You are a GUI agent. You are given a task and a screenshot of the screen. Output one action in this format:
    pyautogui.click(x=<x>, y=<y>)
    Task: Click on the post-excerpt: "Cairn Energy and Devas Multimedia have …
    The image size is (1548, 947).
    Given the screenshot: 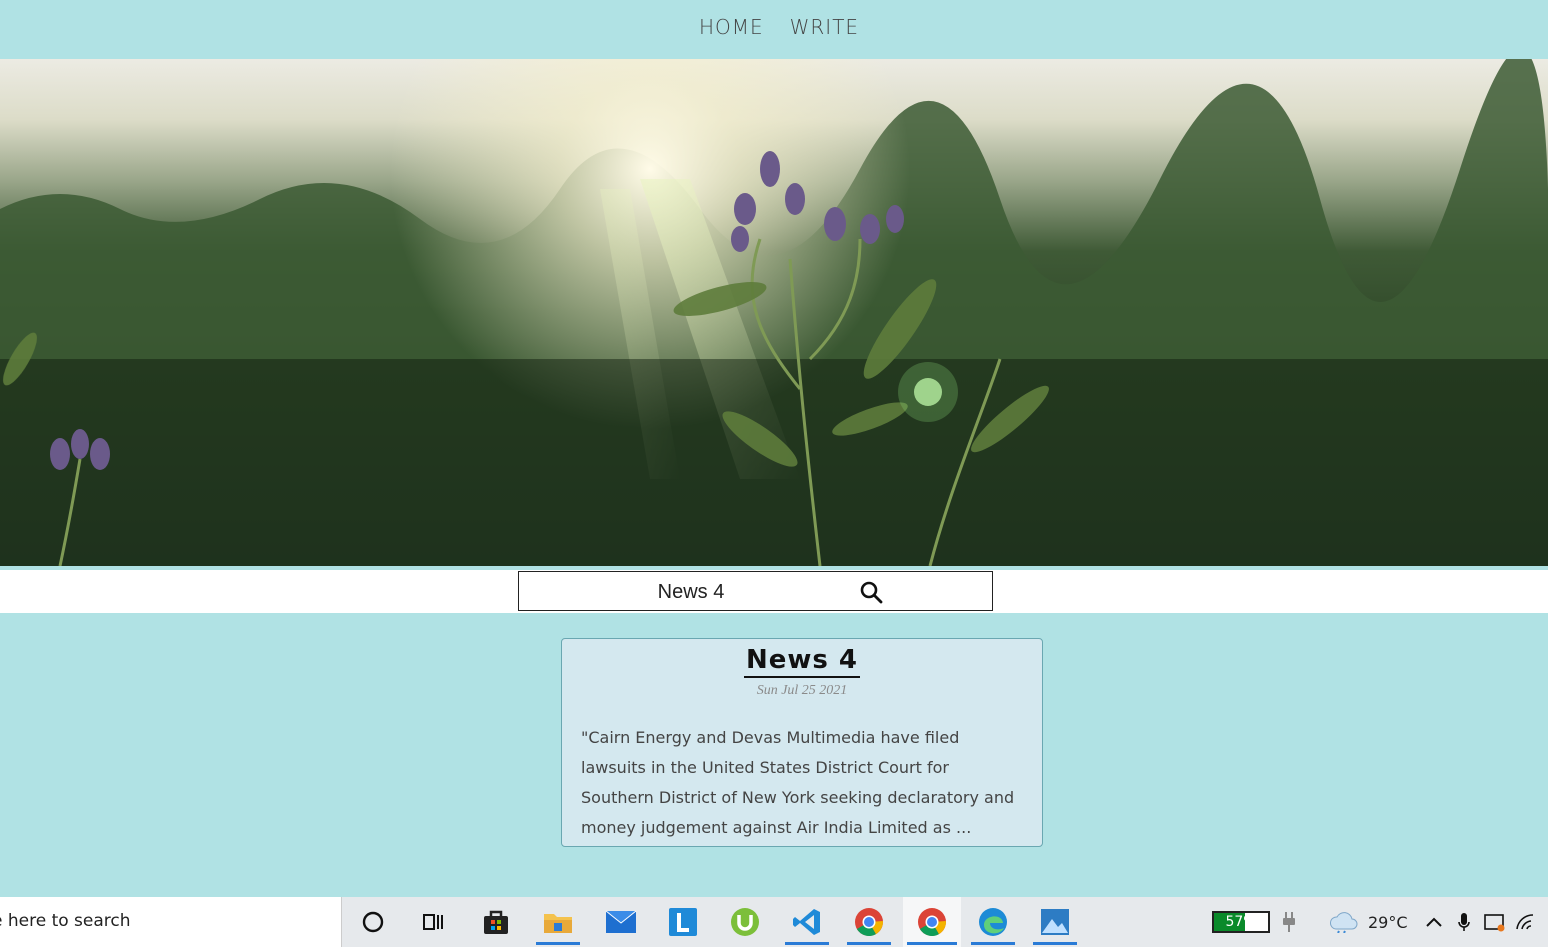 What is the action you would take?
    pyautogui.click(x=798, y=782)
    